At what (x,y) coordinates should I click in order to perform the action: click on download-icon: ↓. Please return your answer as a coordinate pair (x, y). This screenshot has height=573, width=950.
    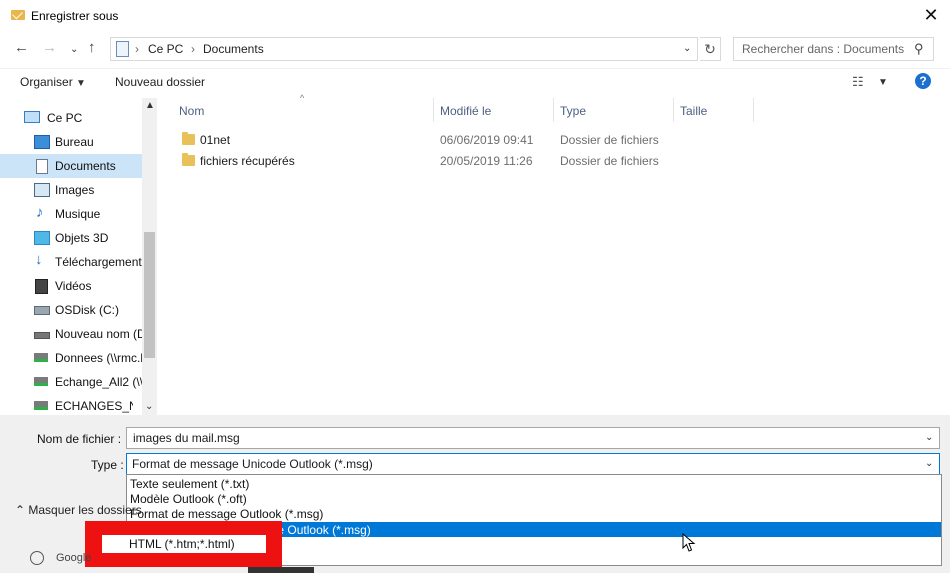
    Looking at the image, I should click on (39, 259).